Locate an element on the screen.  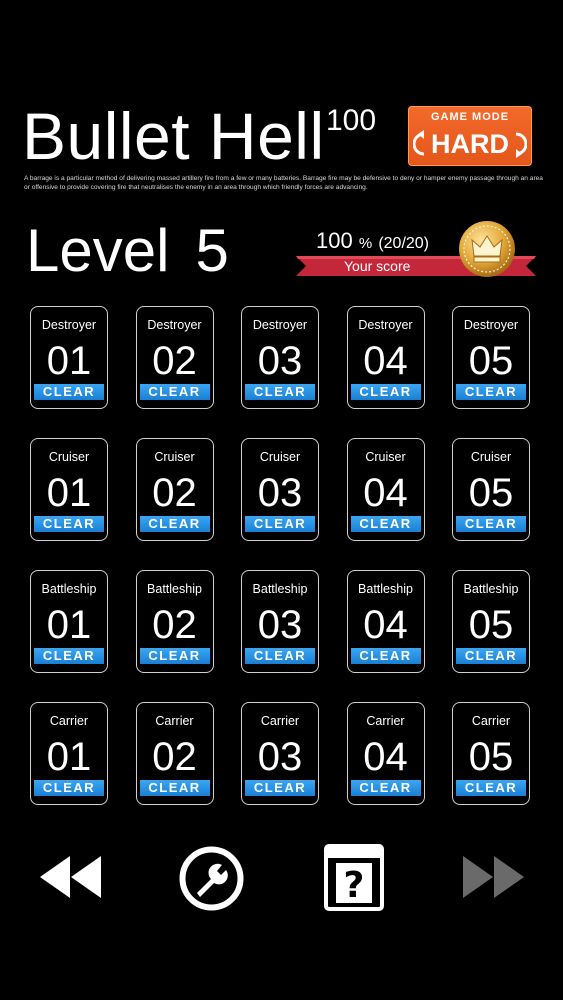
stage-cell: Cruiser 04 CLEAR is located at coordinates (385, 489).